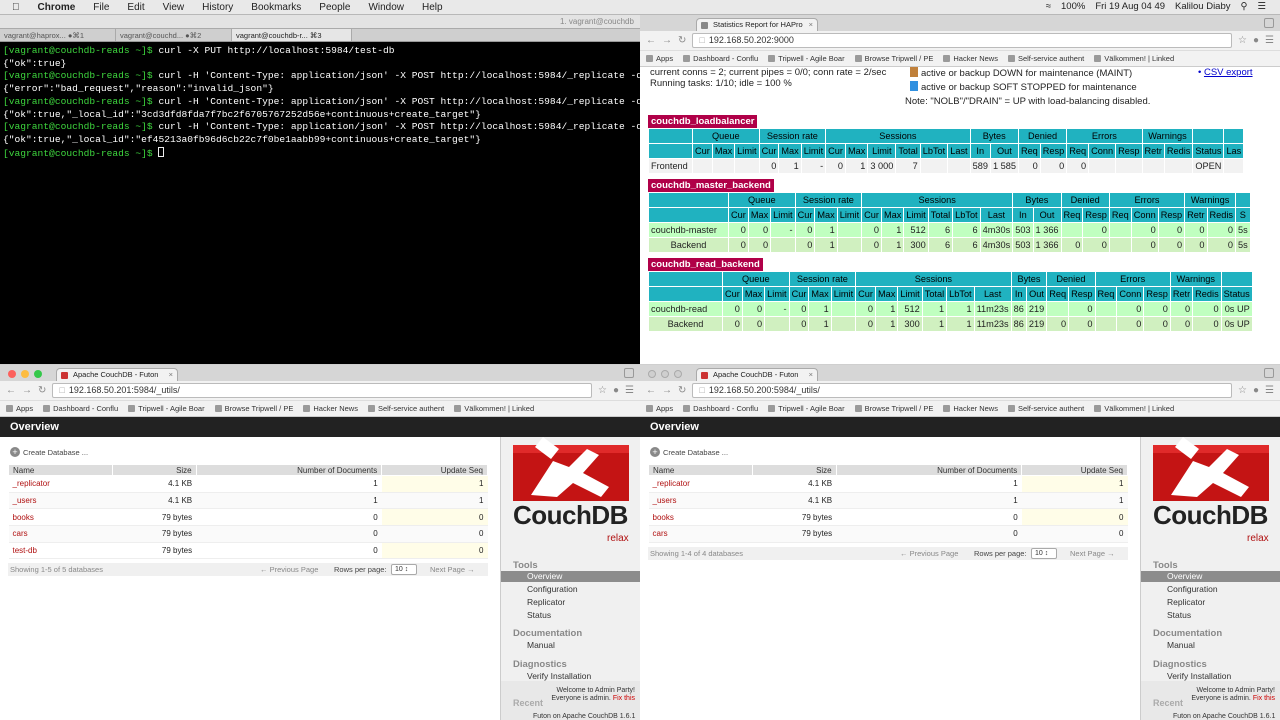 The height and width of the screenshot is (720, 1280). What do you see at coordinates (685, 309) in the screenshot?
I see `server-name: couchdb-read` at bounding box center [685, 309].